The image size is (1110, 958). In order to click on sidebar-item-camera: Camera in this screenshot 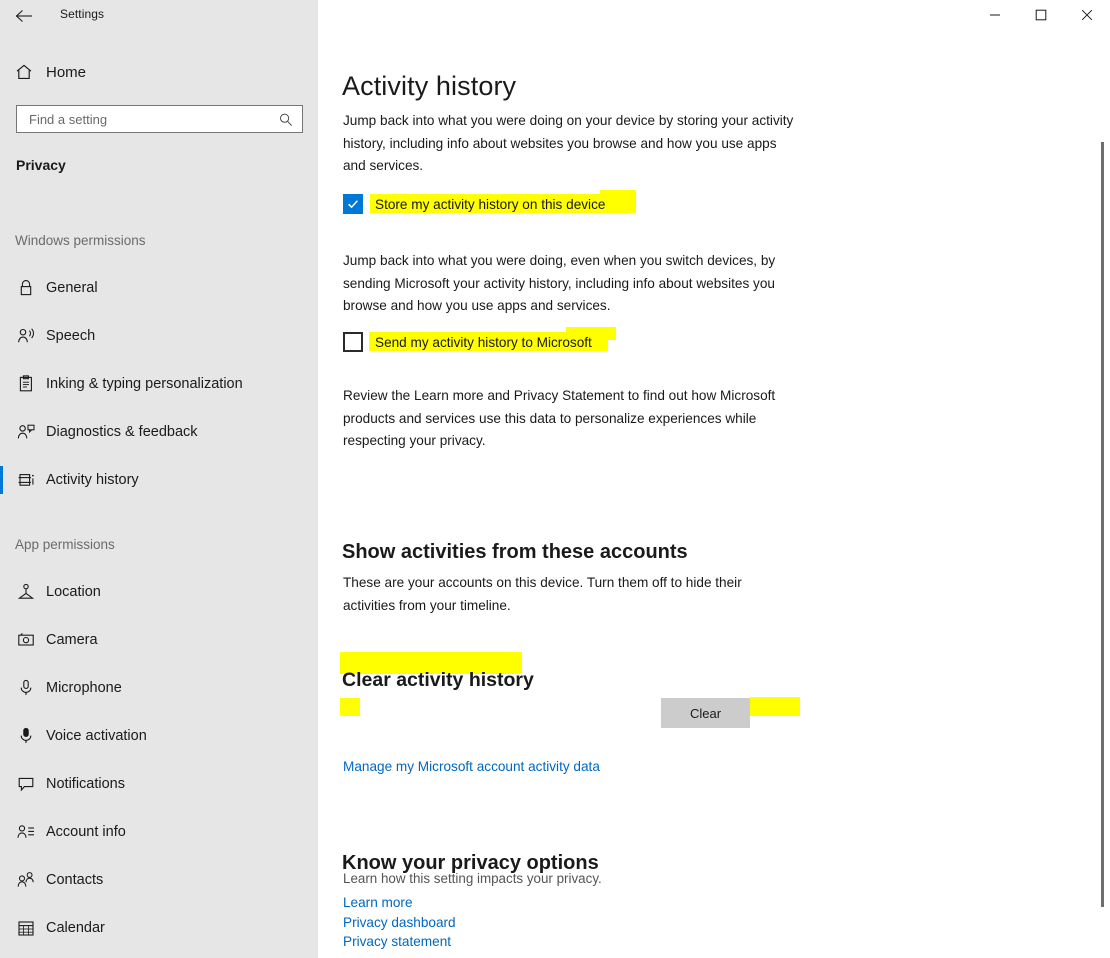, I will do `click(159, 640)`.